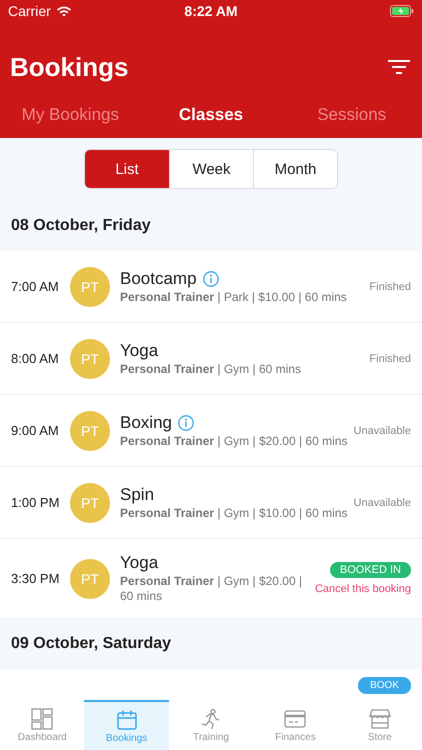  I want to click on dashboard-icon, so click(42, 719).